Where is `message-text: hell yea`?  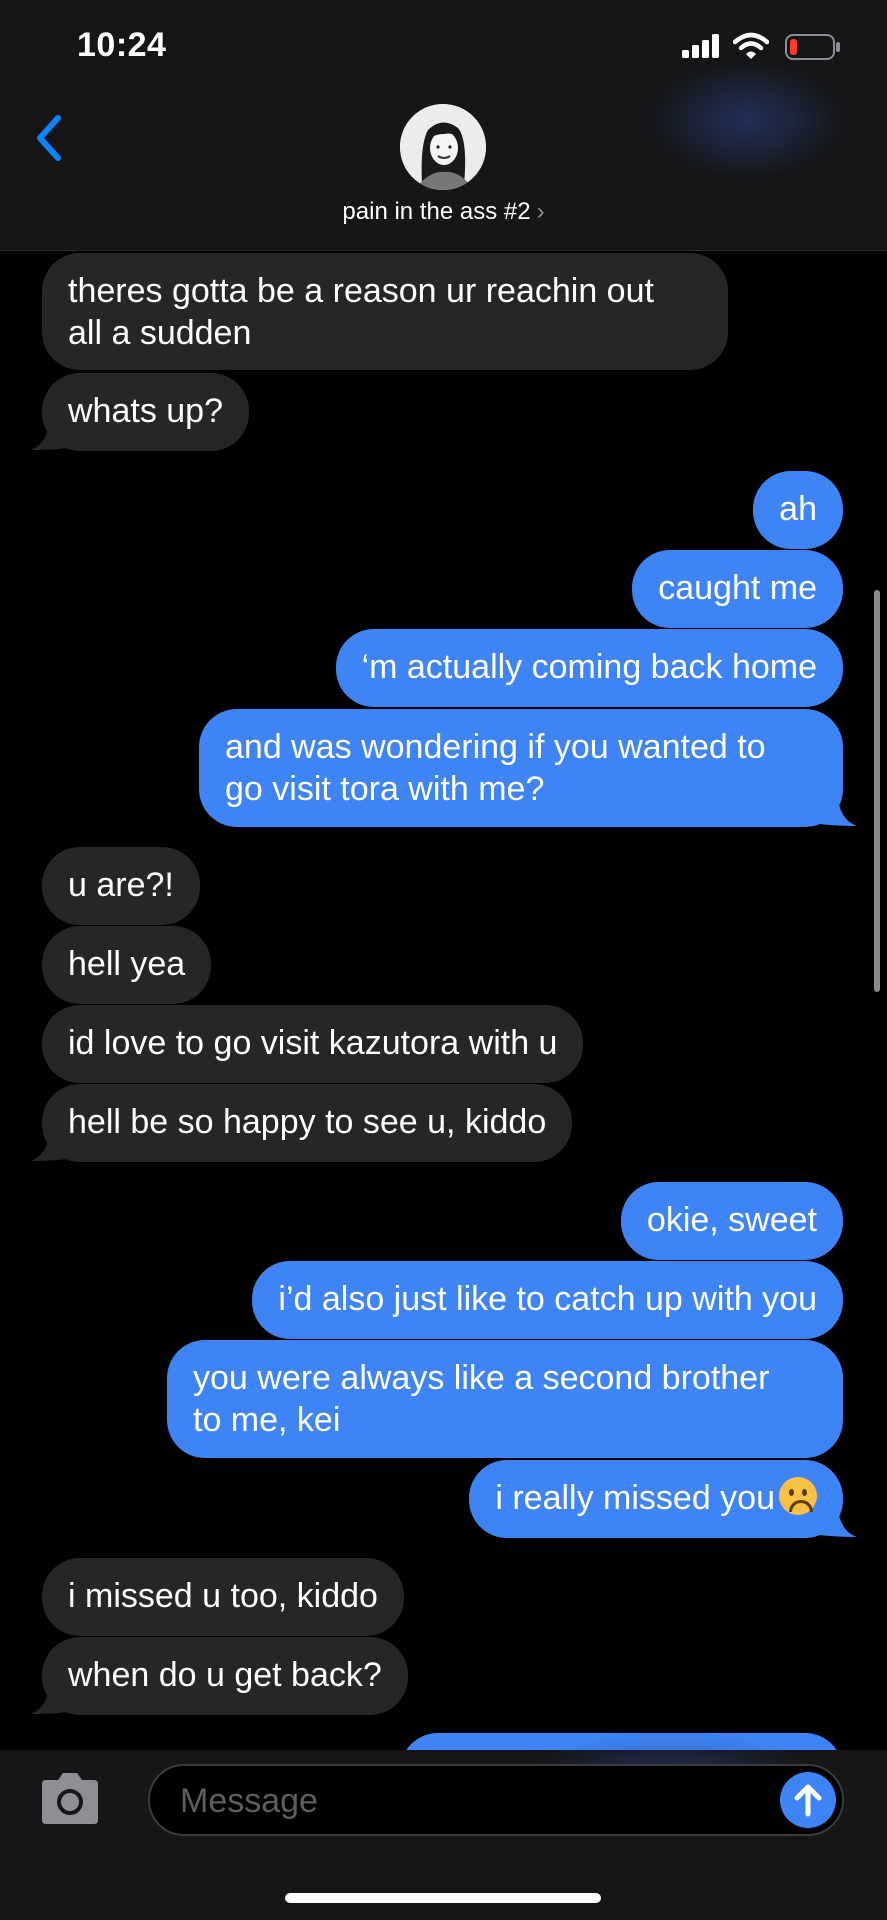
message-text: hell yea is located at coordinates (127, 964).